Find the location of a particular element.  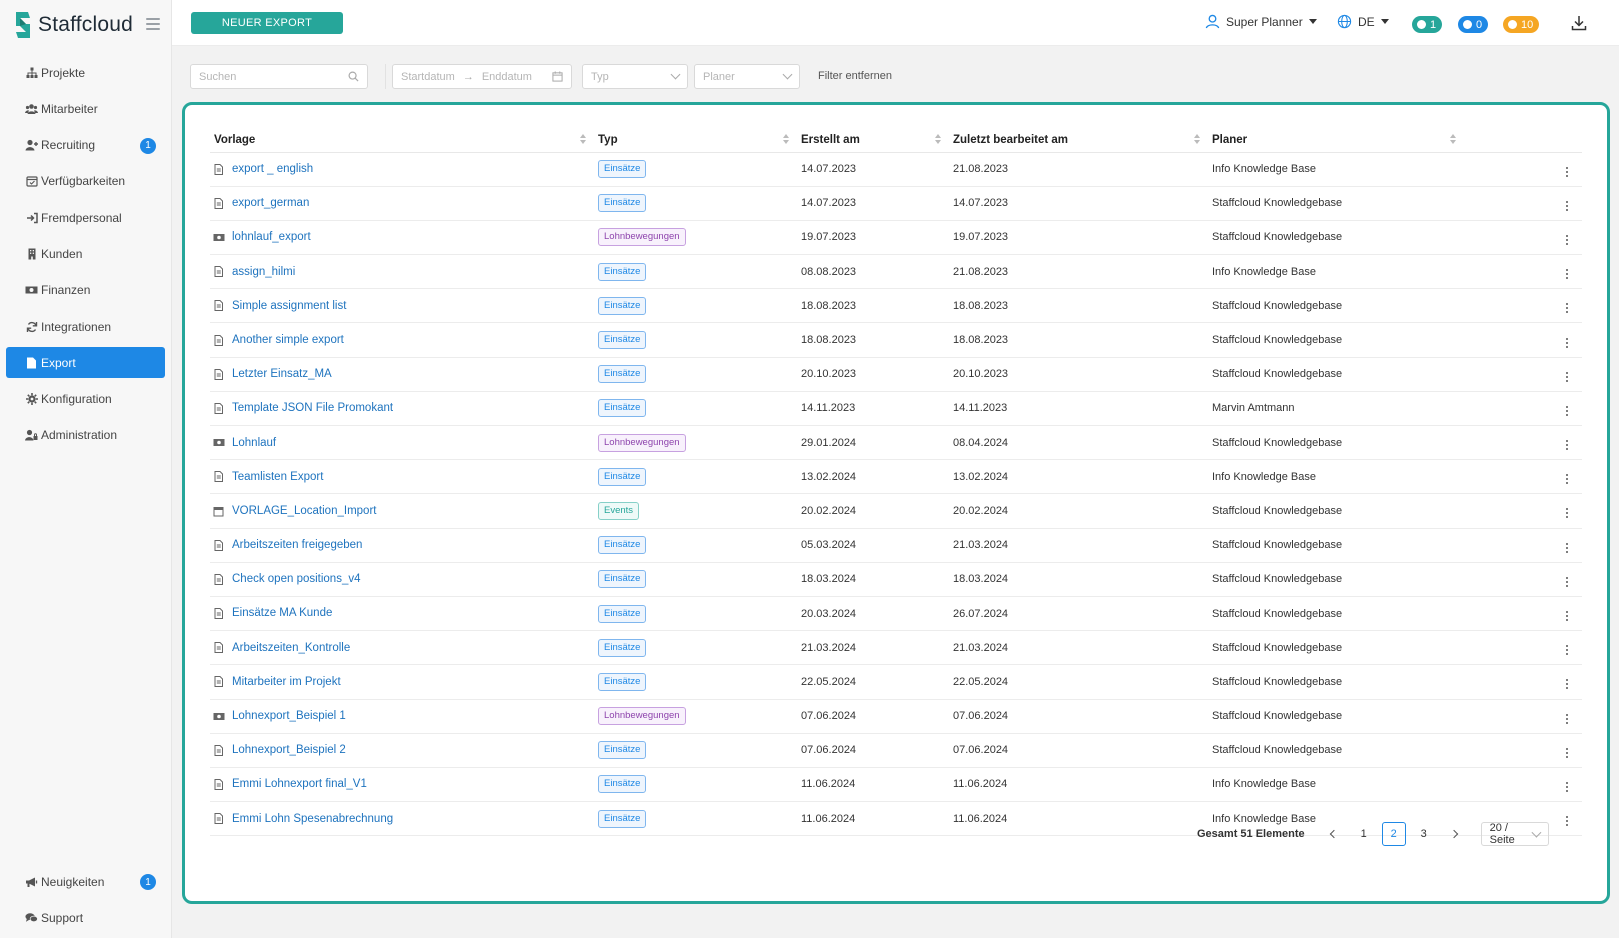

date-range-picker: Startdatum → Enddatum is located at coordinates (482, 76).